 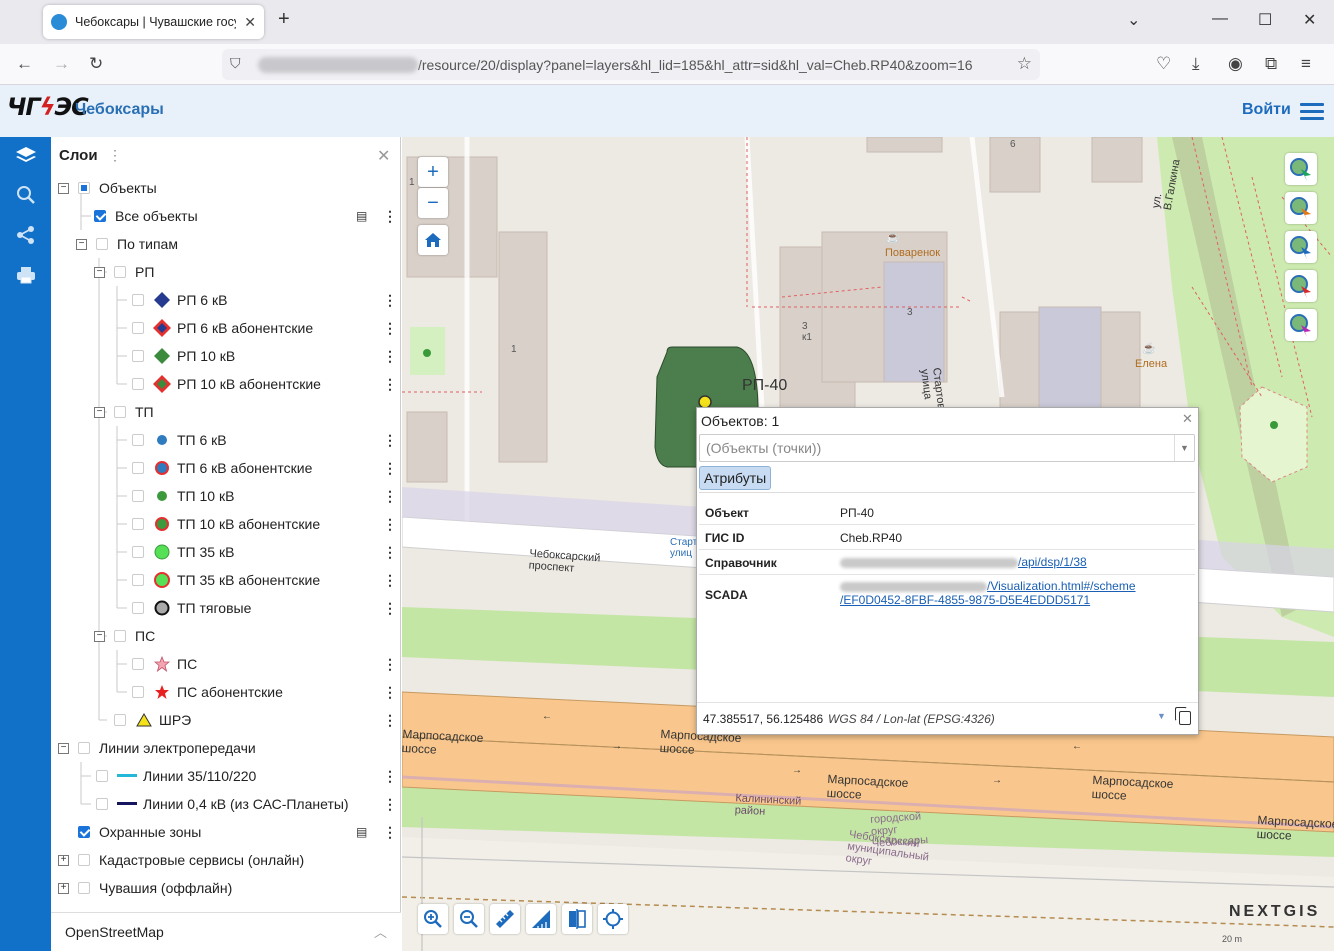 I want to click on measure-distance-button, so click(x=505, y=919).